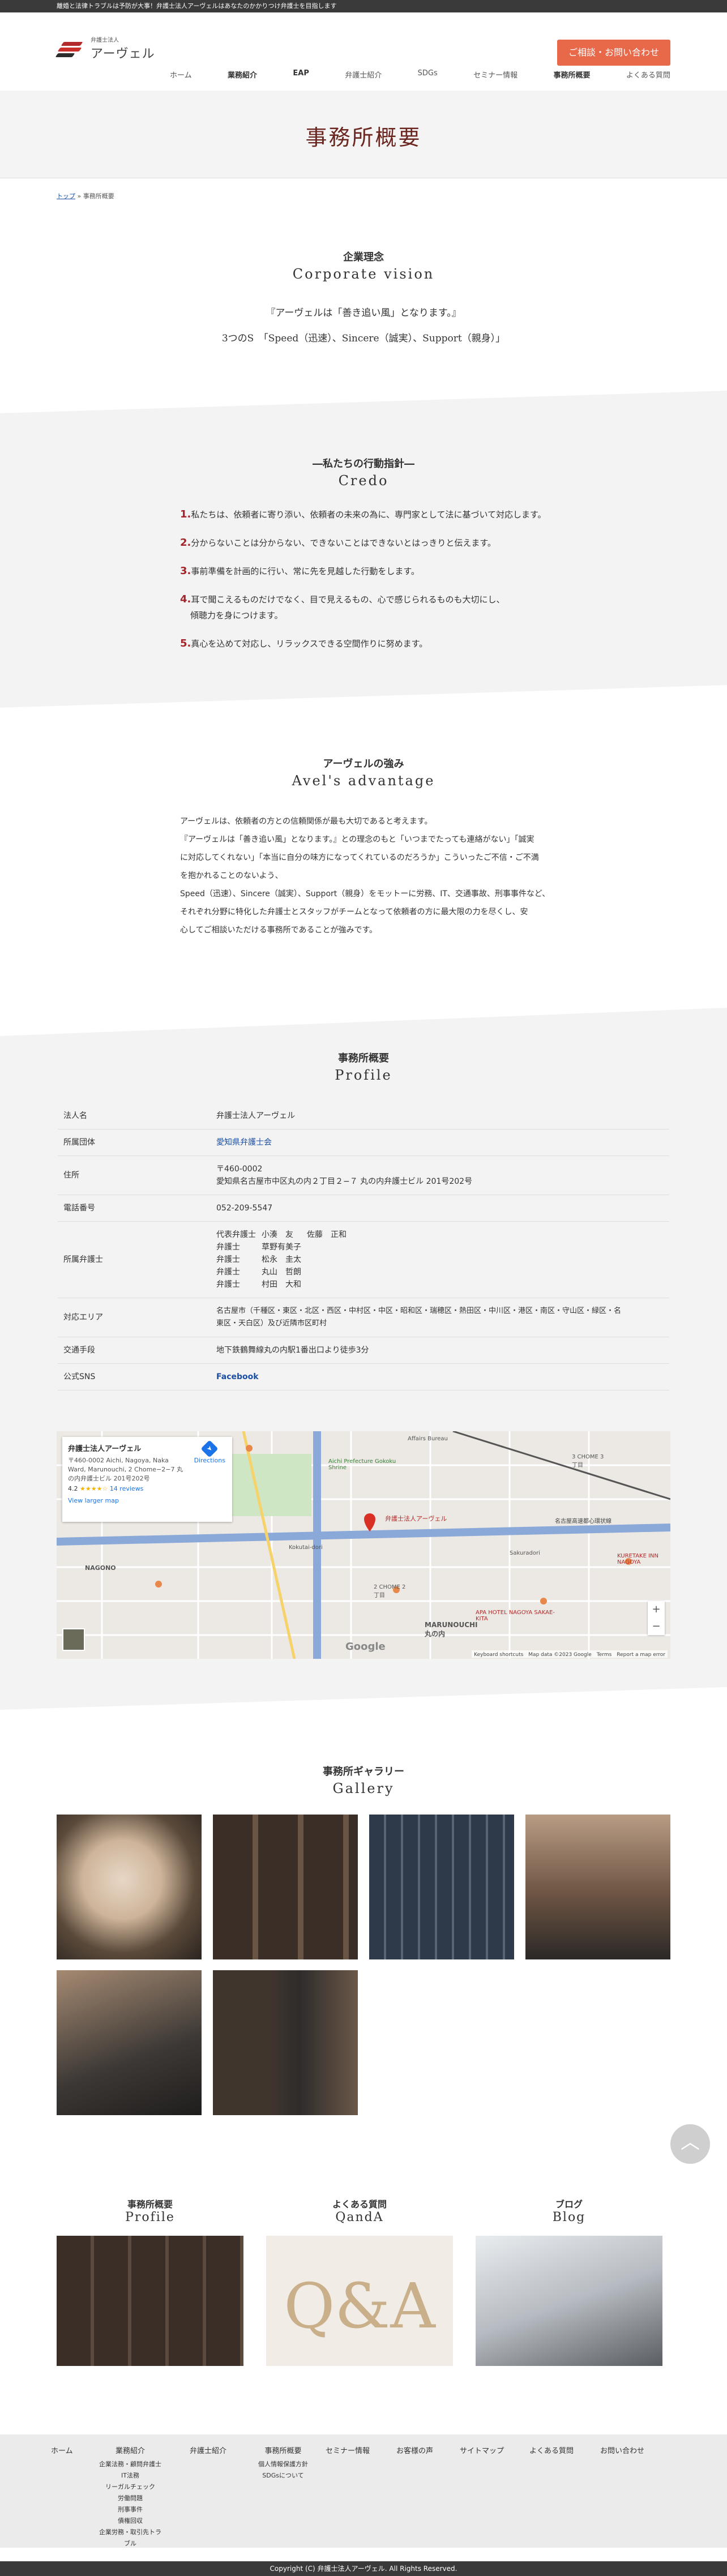 This screenshot has height=2576, width=727. I want to click on logo-mark-icon, so click(70, 49).